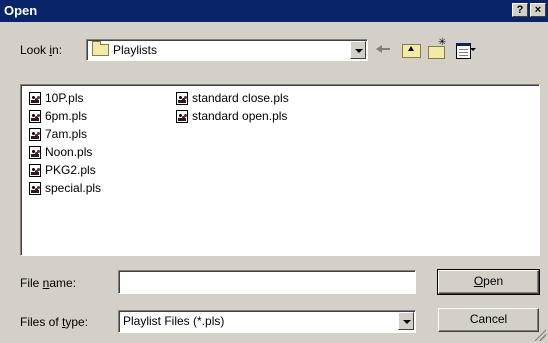 The image size is (548, 343). Describe the element at coordinates (174, 321) in the screenshot. I see `files-of-type-value: Playlist Files (*.pls)` at that location.